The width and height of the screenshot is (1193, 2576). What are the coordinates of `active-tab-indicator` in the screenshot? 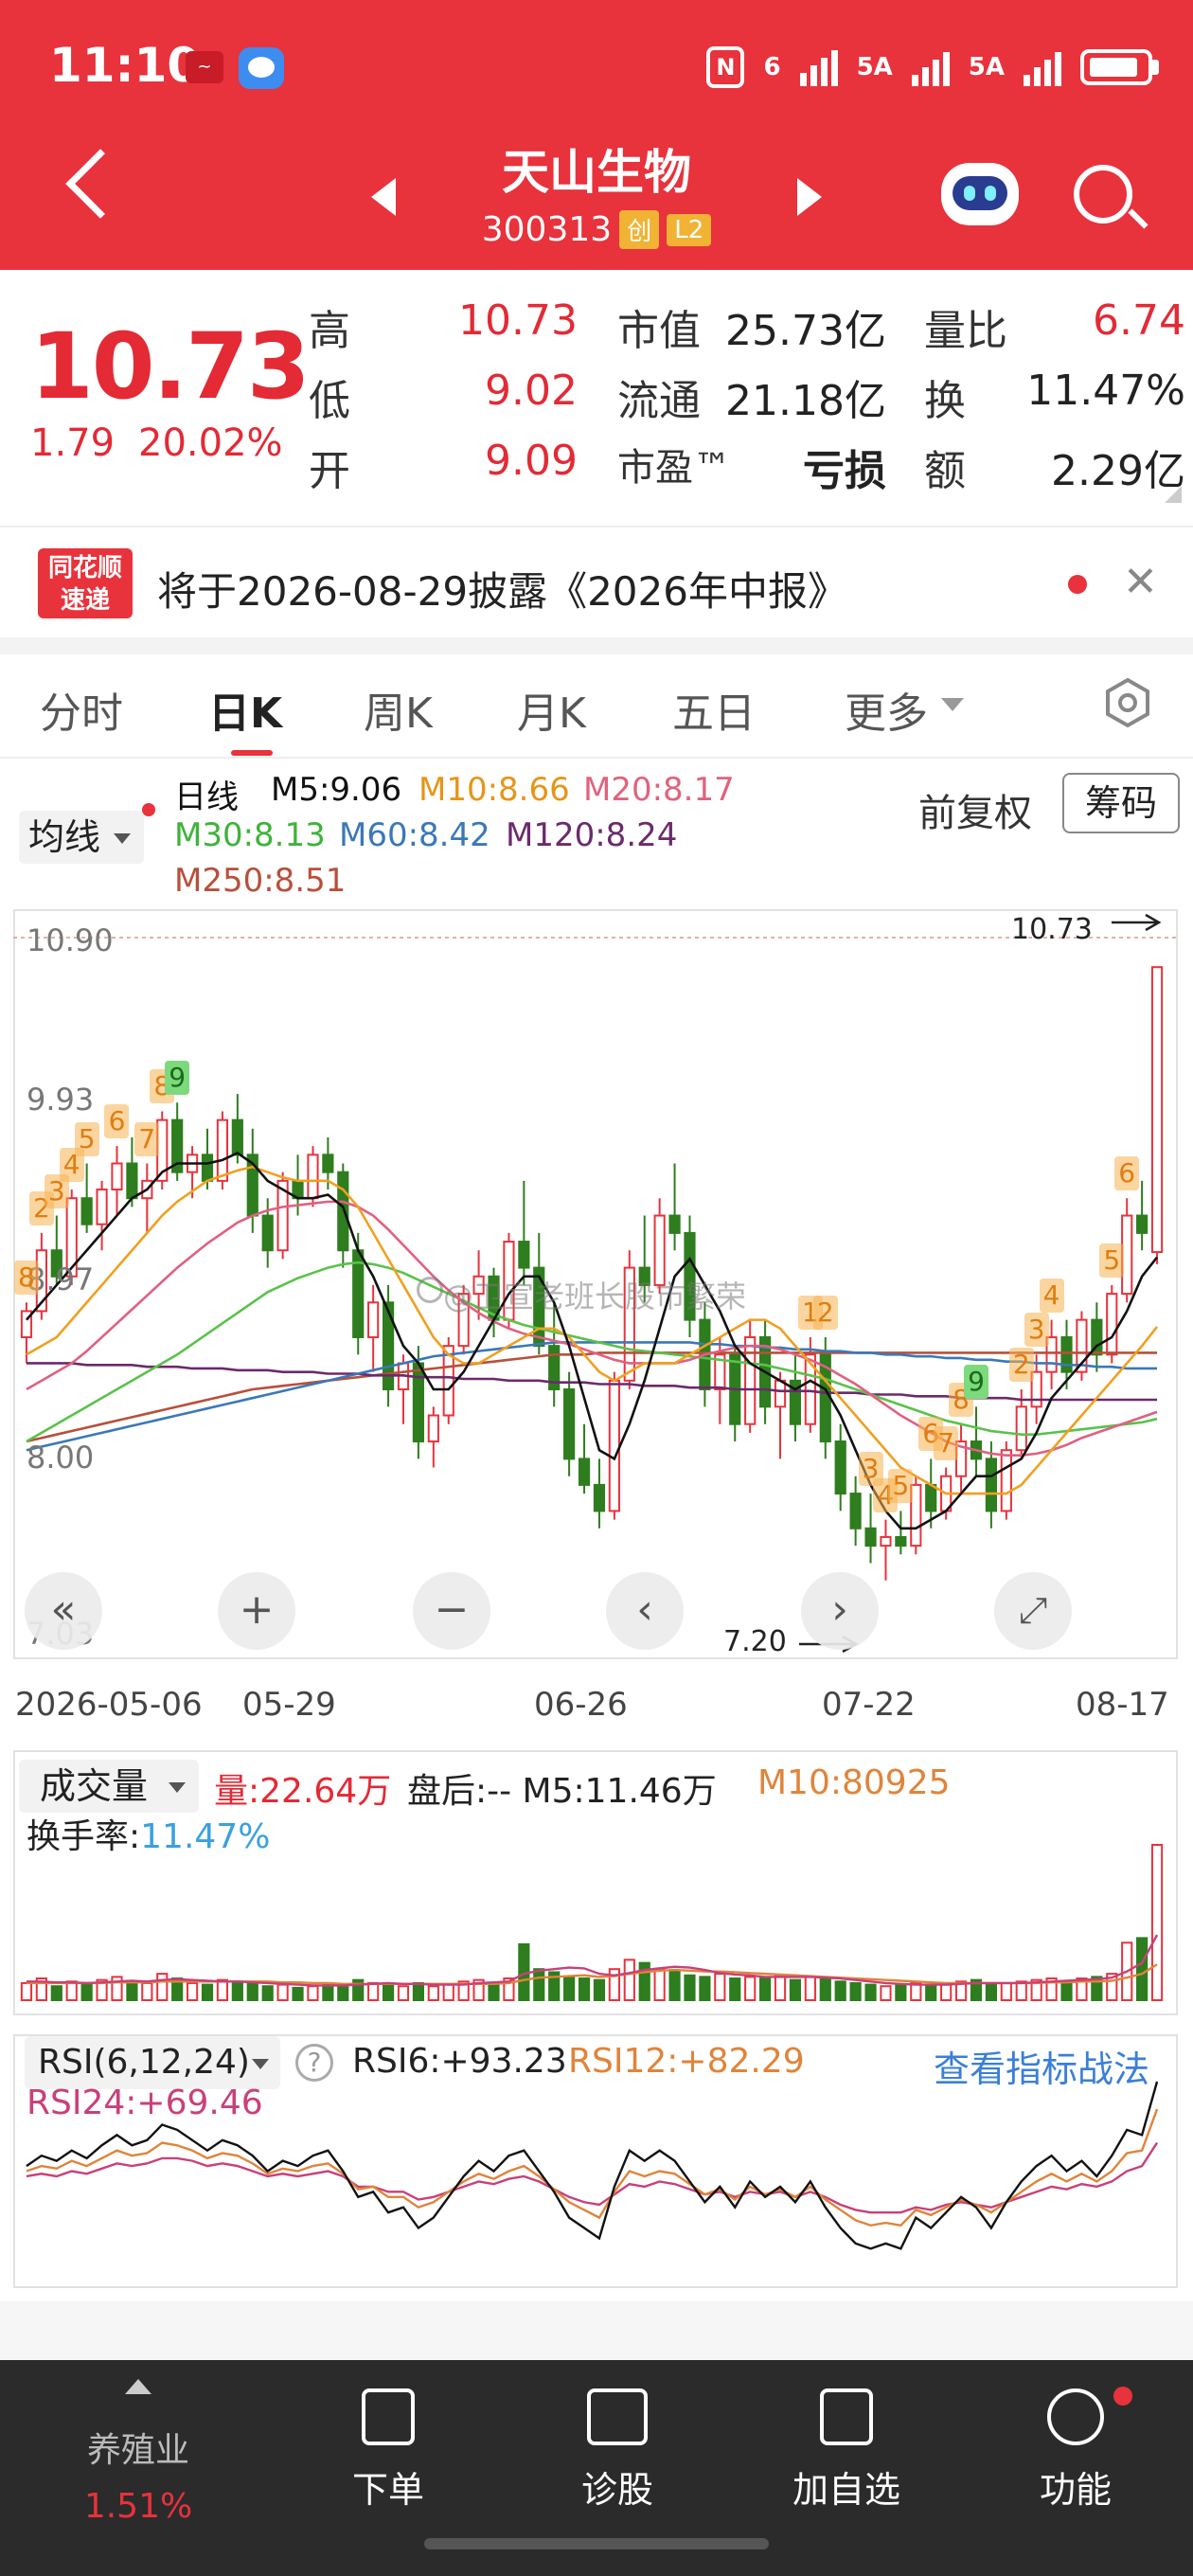 It's located at (252, 753).